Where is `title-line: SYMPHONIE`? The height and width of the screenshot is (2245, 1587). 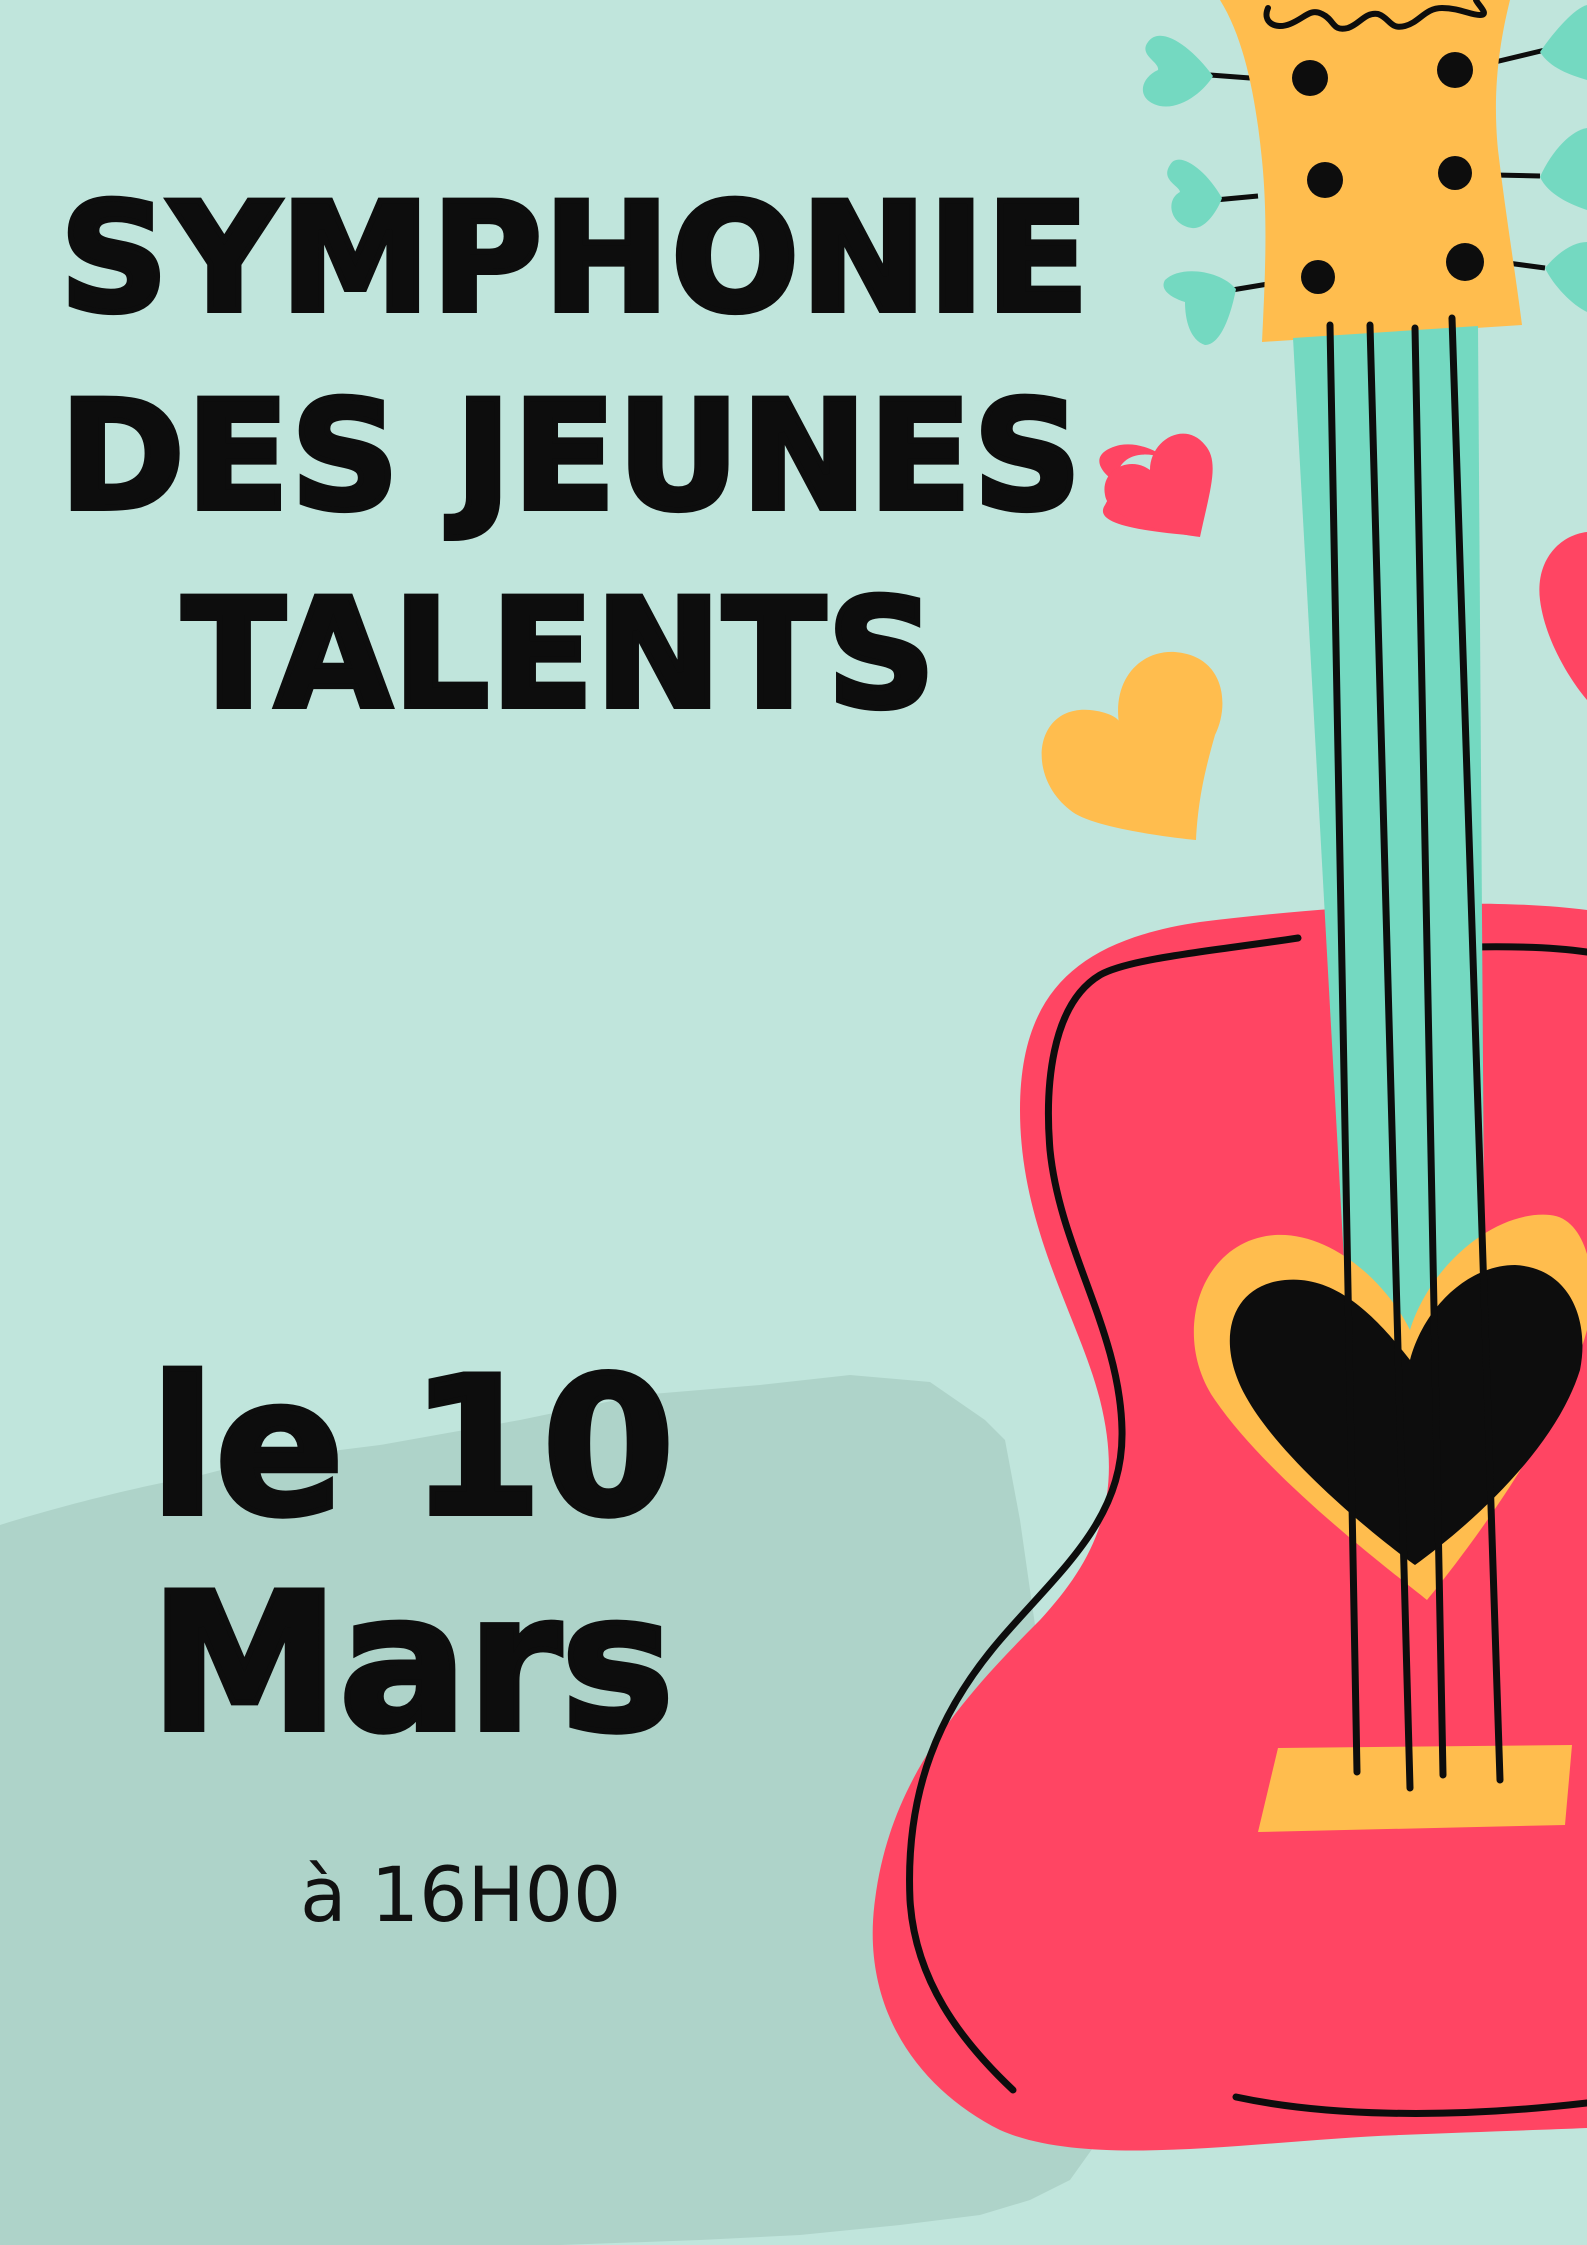 title-line: SYMPHONIE is located at coordinates (574, 259).